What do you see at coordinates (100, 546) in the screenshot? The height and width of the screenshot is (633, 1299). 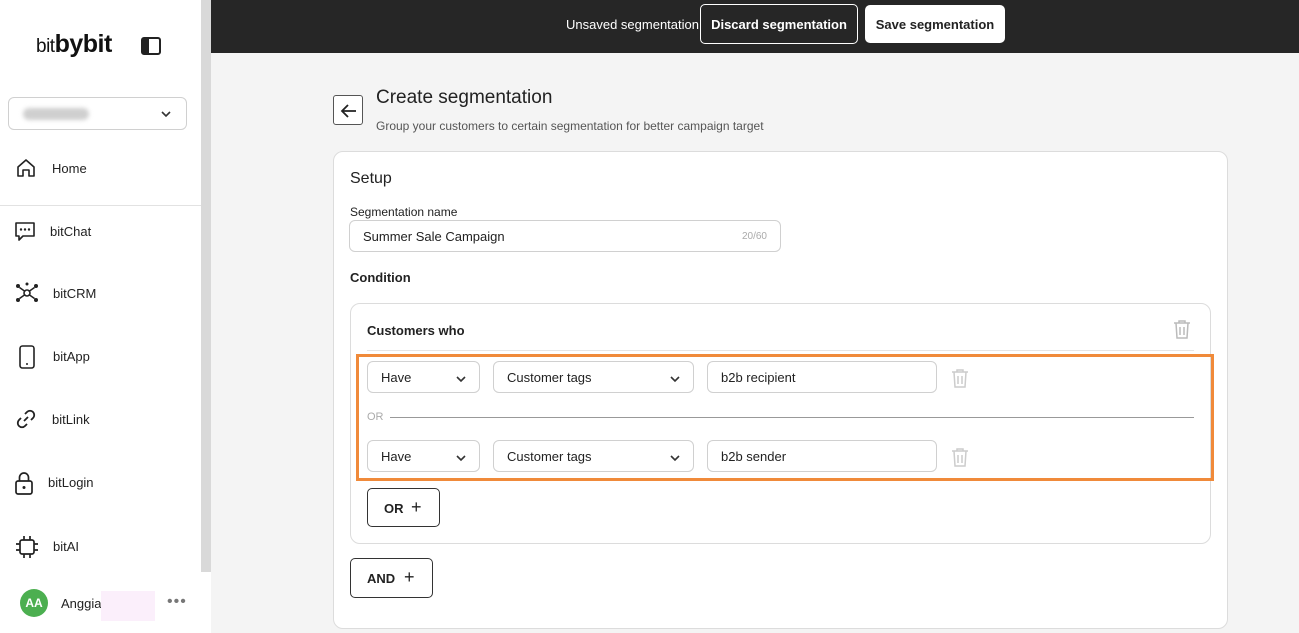 I see `sidebar-item-bitai: bitAI` at bounding box center [100, 546].